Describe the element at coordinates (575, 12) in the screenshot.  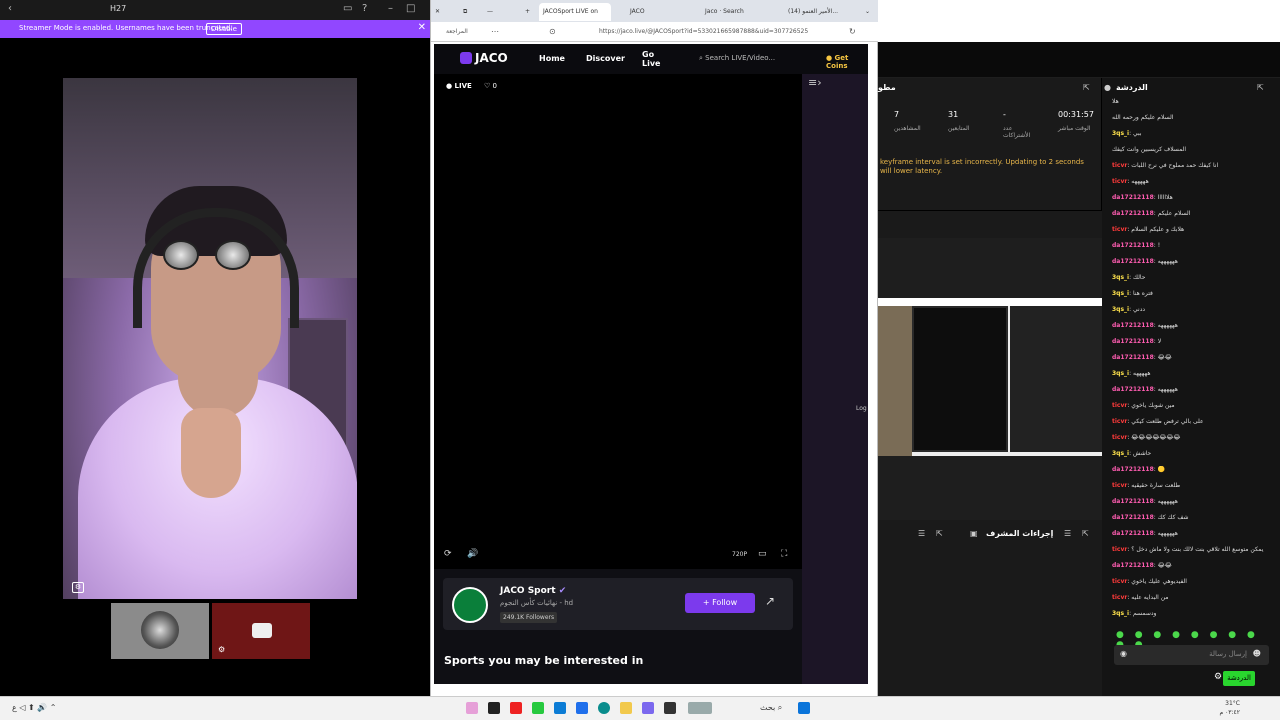
I see `tab-jaco-sport: JACOSport LIVE on` at that location.